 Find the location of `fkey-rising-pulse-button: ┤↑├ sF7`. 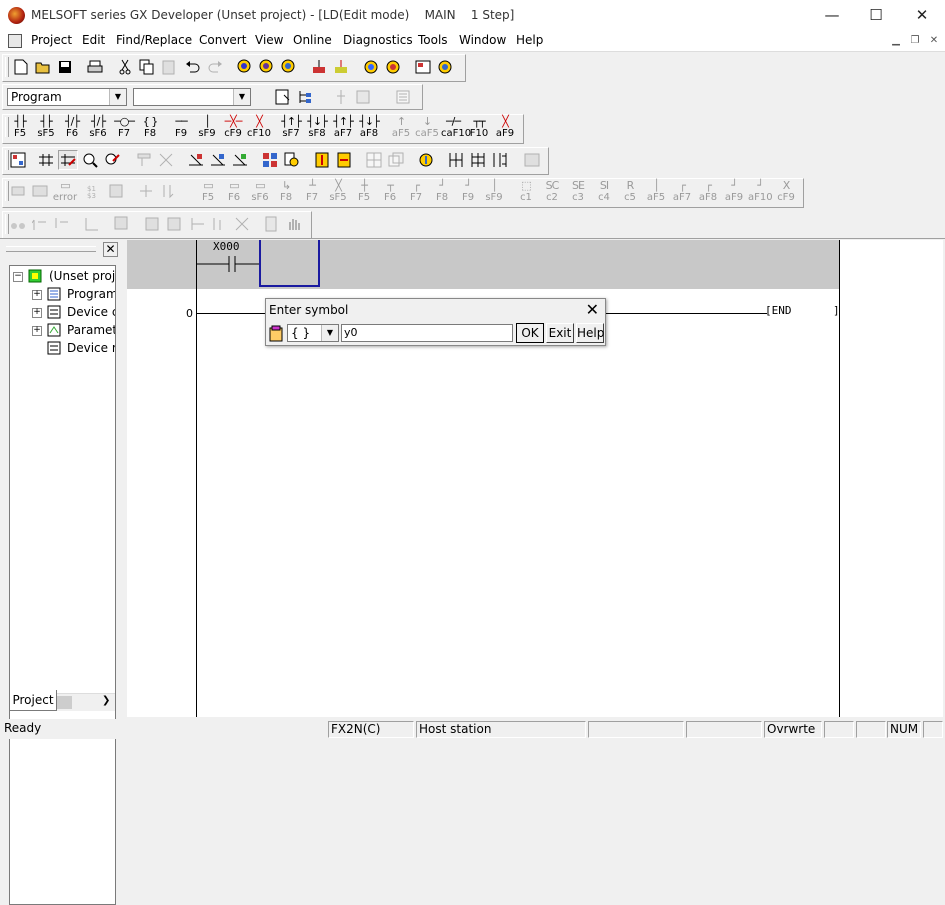

fkey-rising-pulse-button: ┤↑├ sF7 is located at coordinates (291, 128).